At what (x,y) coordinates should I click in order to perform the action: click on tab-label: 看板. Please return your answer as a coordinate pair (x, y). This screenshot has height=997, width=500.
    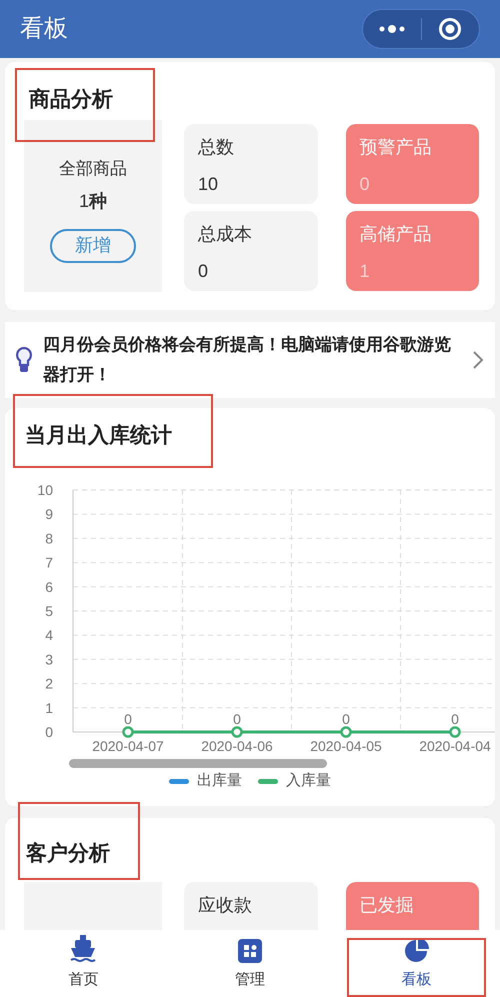
    Looking at the image, I should click on (417, 980).